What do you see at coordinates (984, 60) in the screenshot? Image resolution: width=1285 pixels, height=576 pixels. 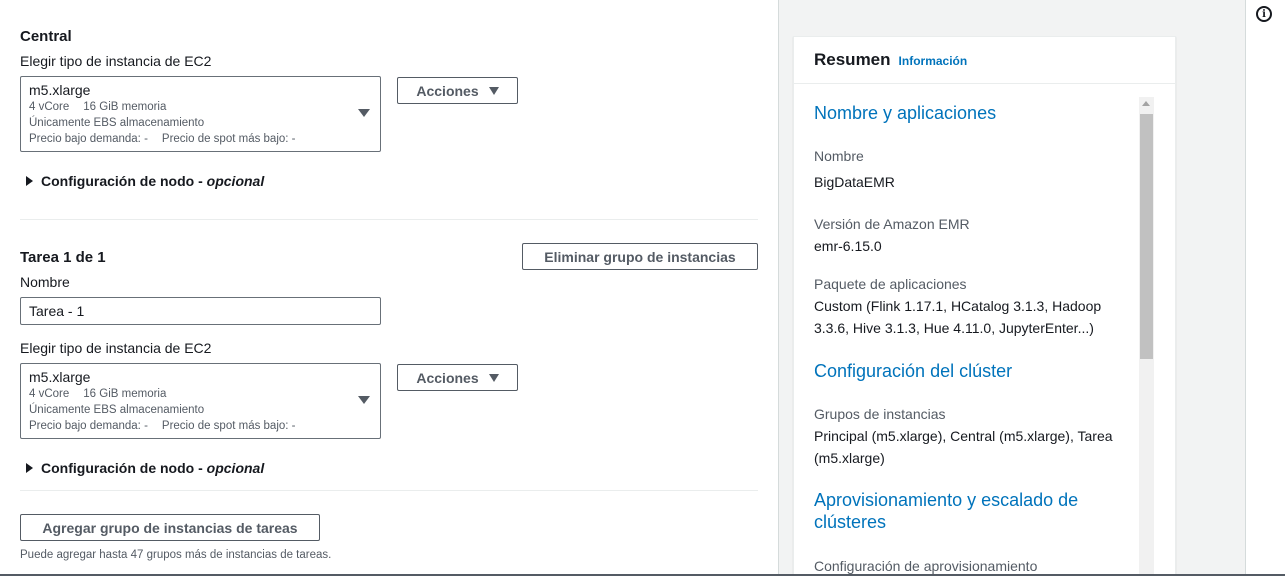 I see `summary-header: Resumen Información` at bounding box center [984, 60].